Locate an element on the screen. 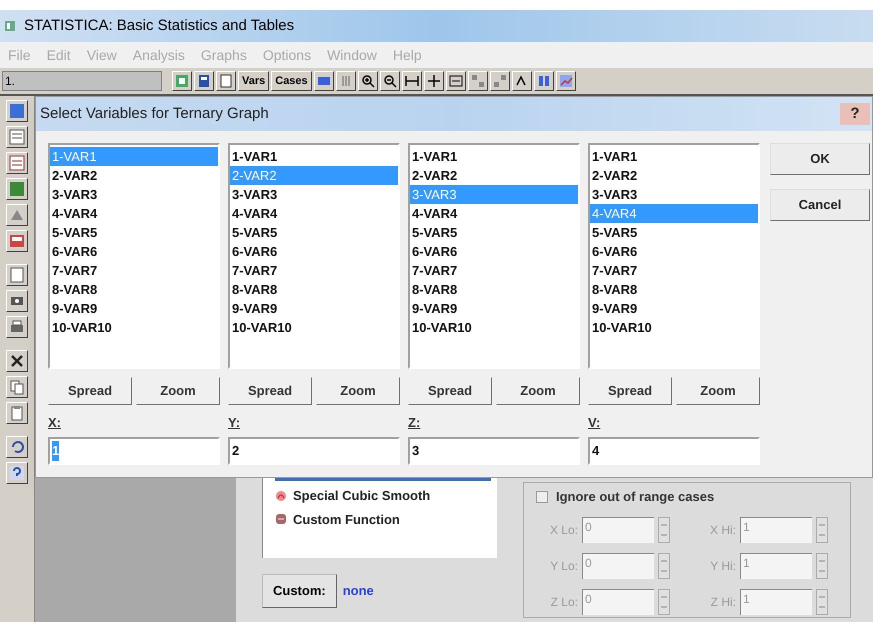  list-icon is located at coordinates (17, 137).